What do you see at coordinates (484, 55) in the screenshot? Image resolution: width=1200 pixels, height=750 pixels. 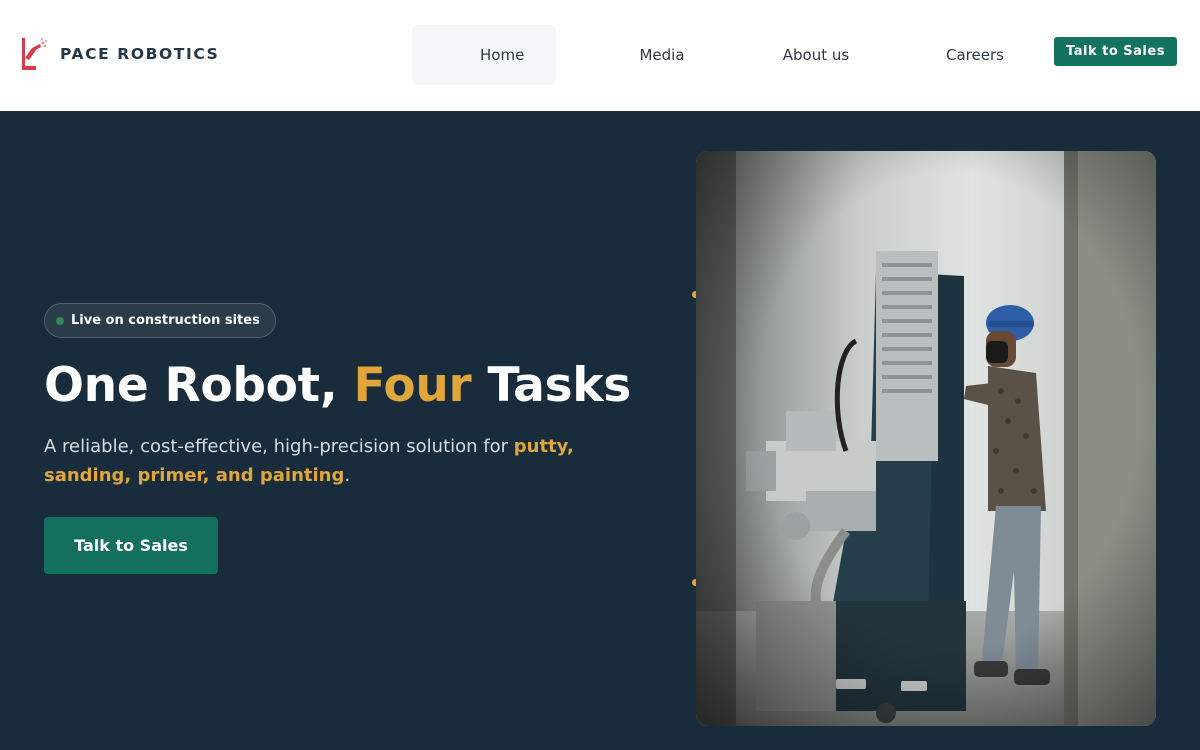 I see `nav-home: Home` at bounding box center [484, 55].